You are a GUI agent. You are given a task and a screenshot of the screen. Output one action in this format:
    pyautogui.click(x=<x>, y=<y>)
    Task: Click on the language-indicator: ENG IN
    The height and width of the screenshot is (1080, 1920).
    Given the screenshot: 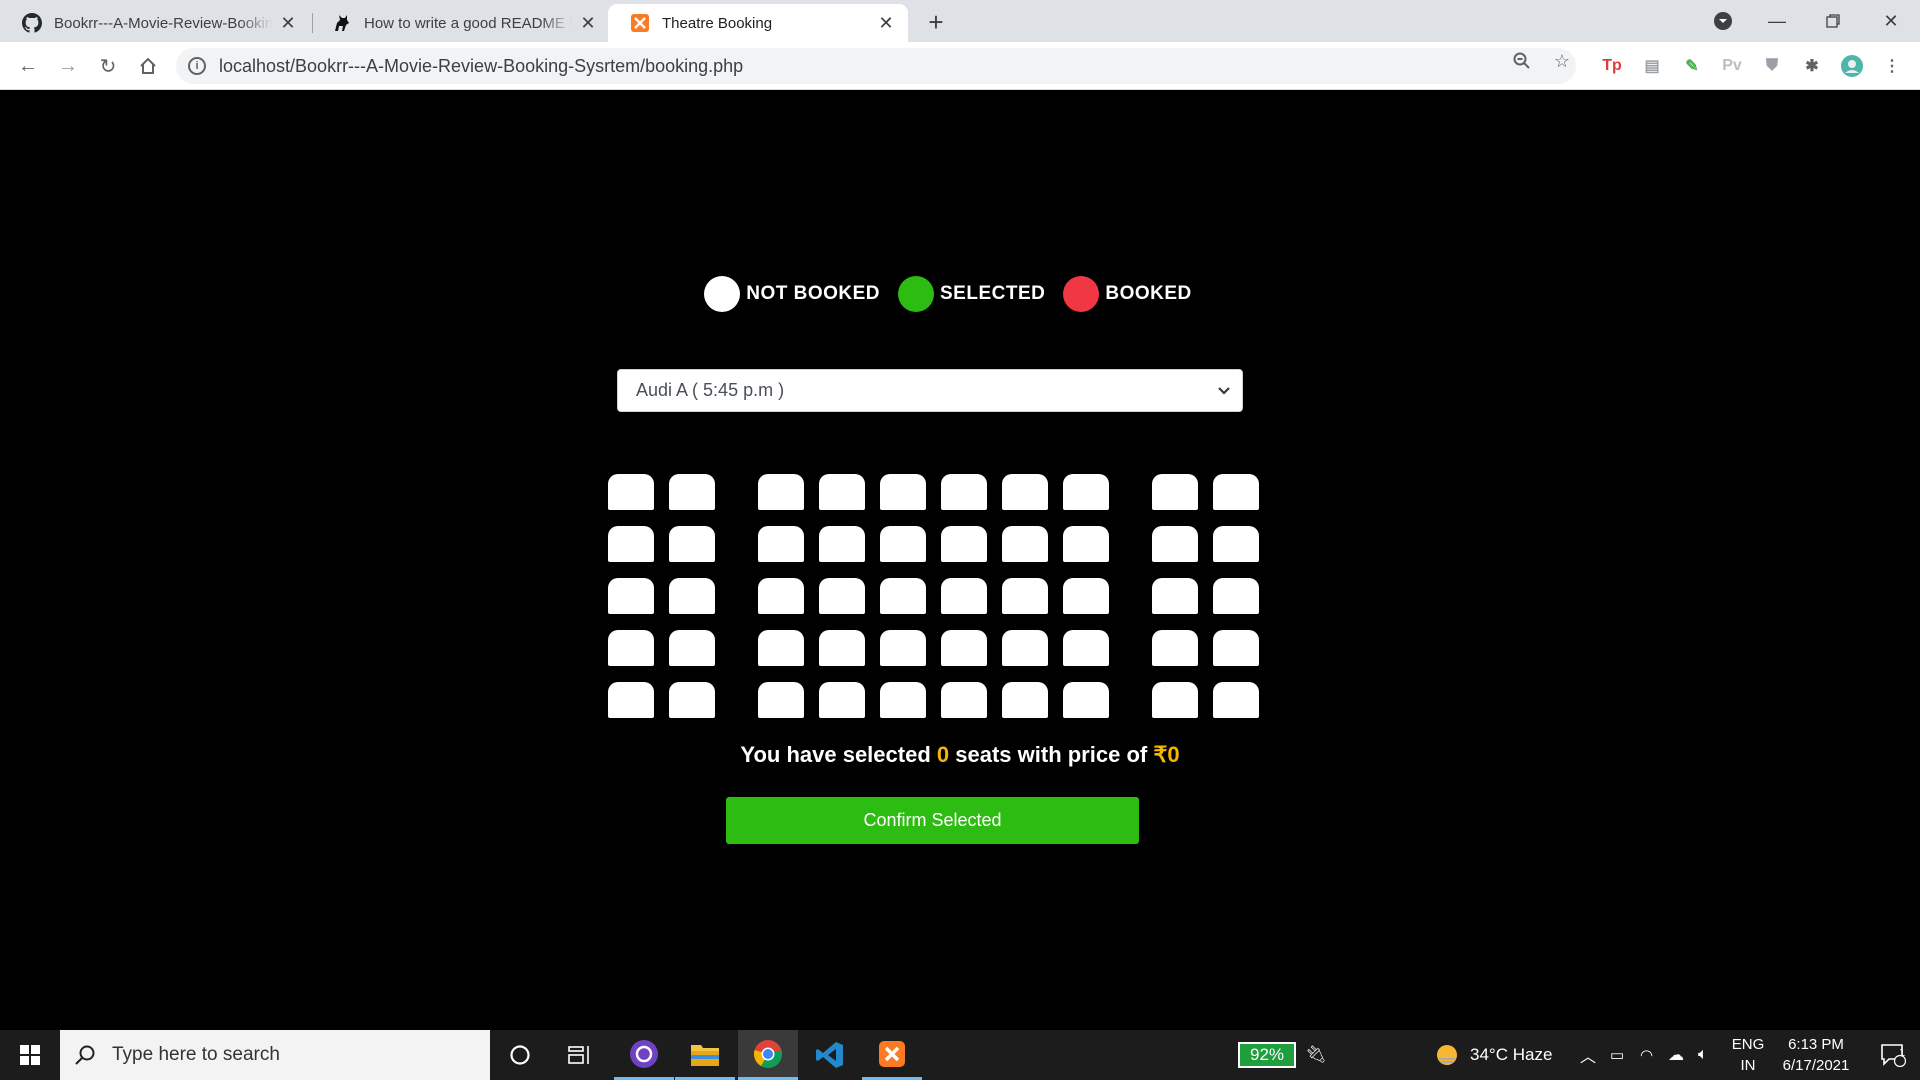 What is the action you would take?
    pyautogui.click(x=1748, y=1055)
    